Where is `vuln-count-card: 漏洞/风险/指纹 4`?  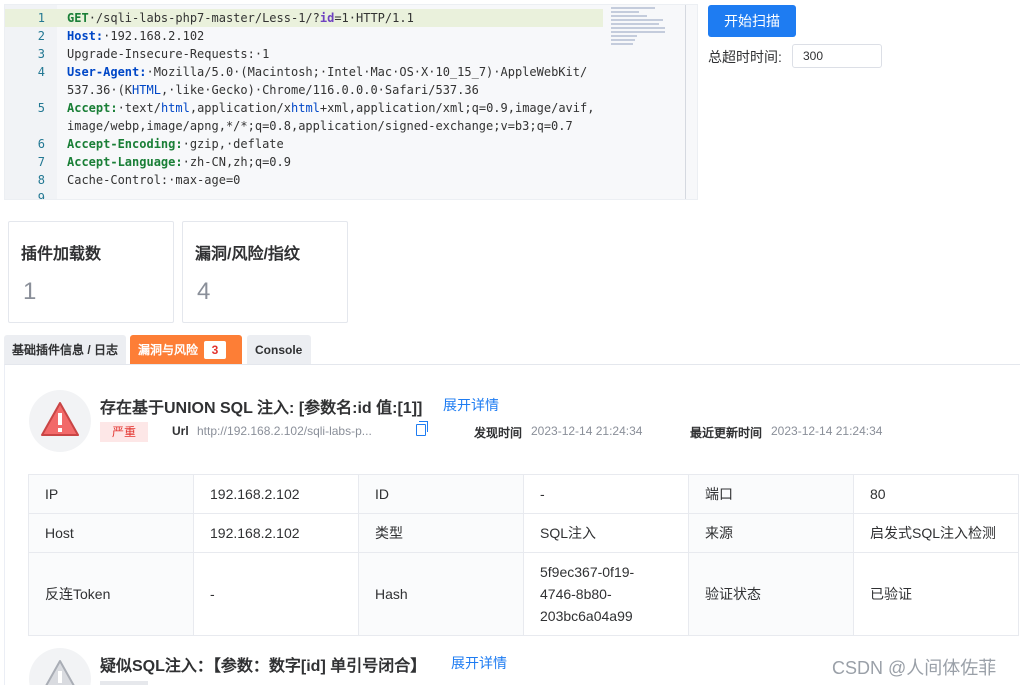 vuln-count-card: 漏洞/风险/指纹 4 is located at coordinates (265, 272).